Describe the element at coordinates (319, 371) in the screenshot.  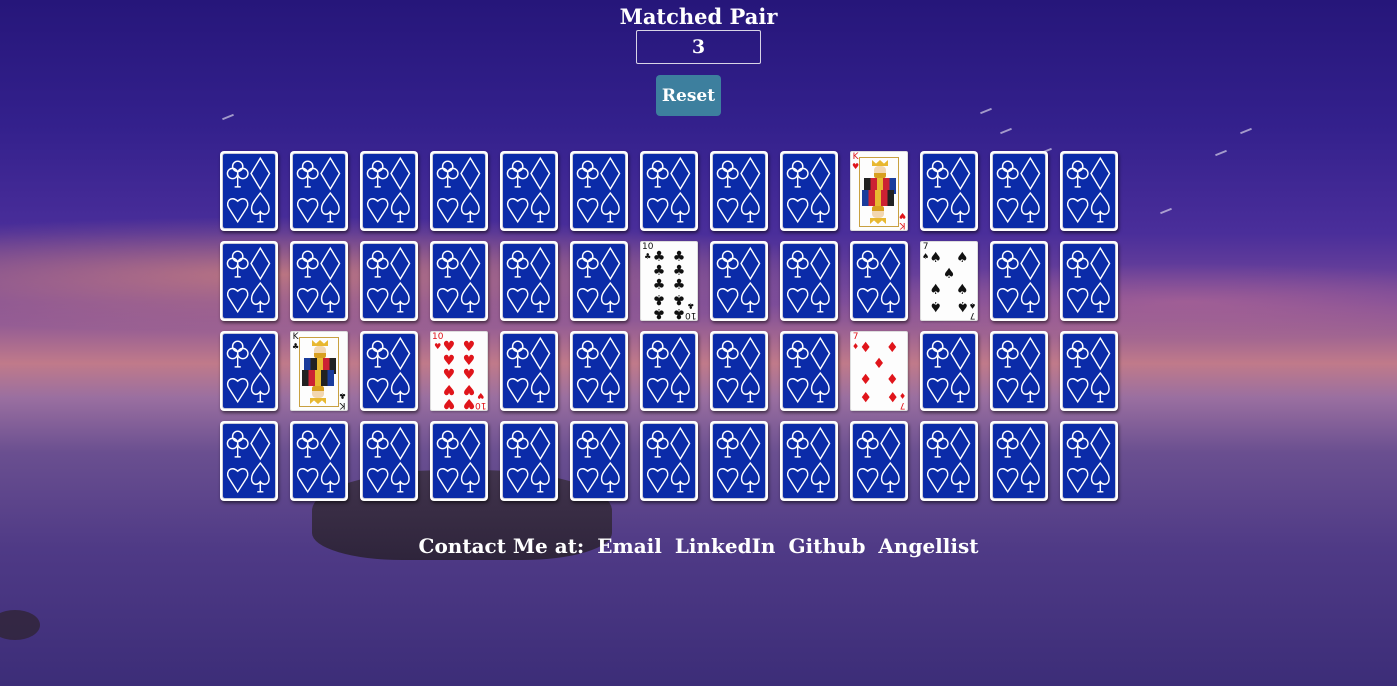
I see `card-faceup: K ♣ K ♣` at that location.